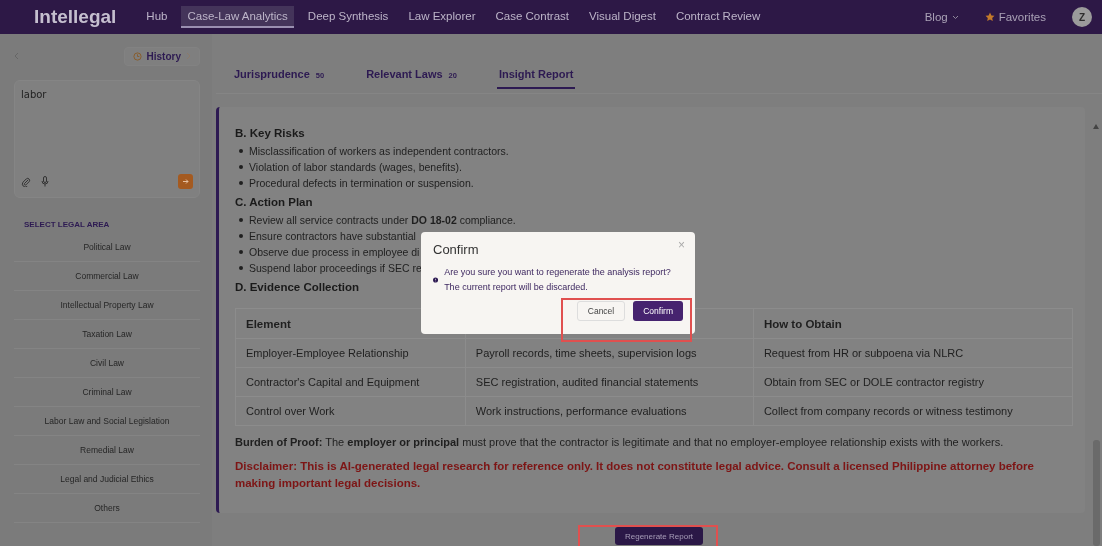 Image resolution: width=1102 pixels, height=546 pixels. I want to click on section-heading: D. Evidence Collection, so click(297, 287).